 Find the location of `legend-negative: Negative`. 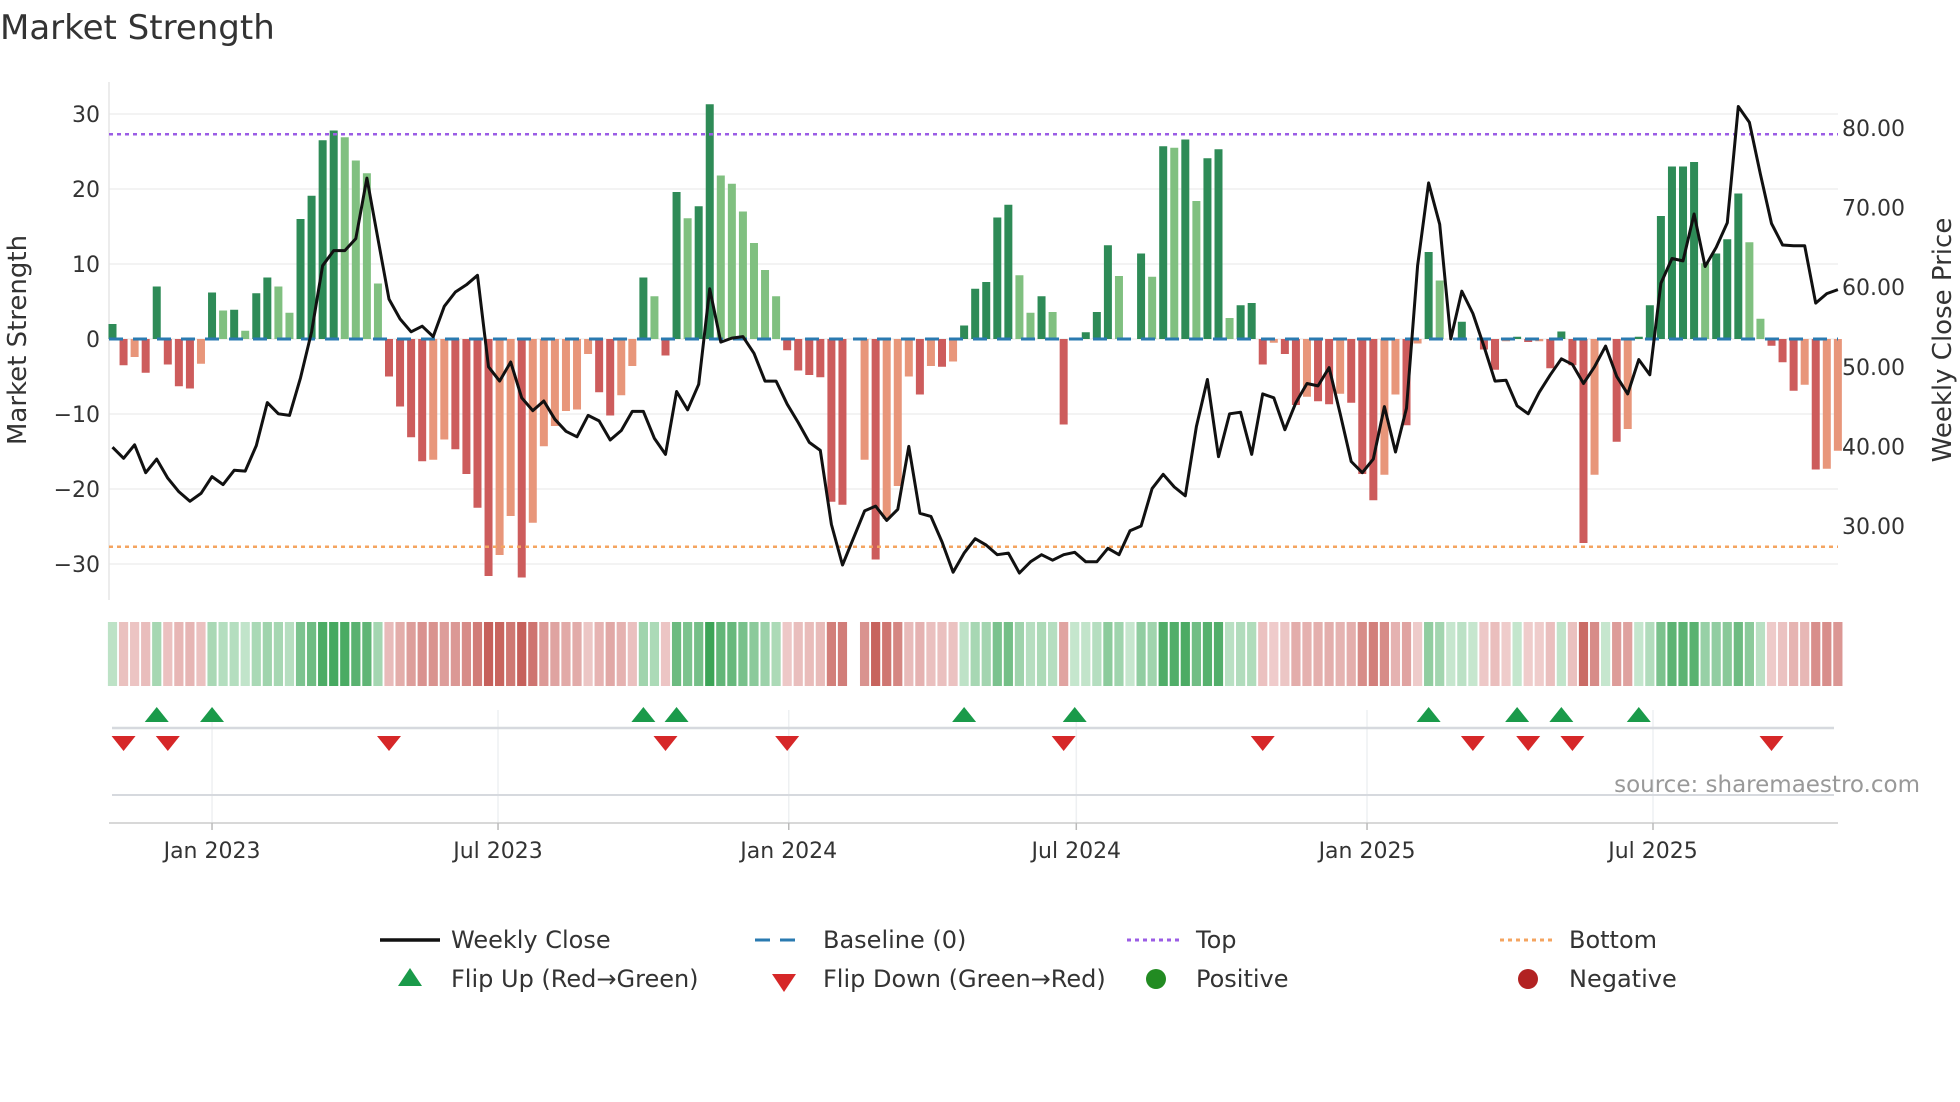

legend-negative: Negative is located at coordinates (1597, 979).